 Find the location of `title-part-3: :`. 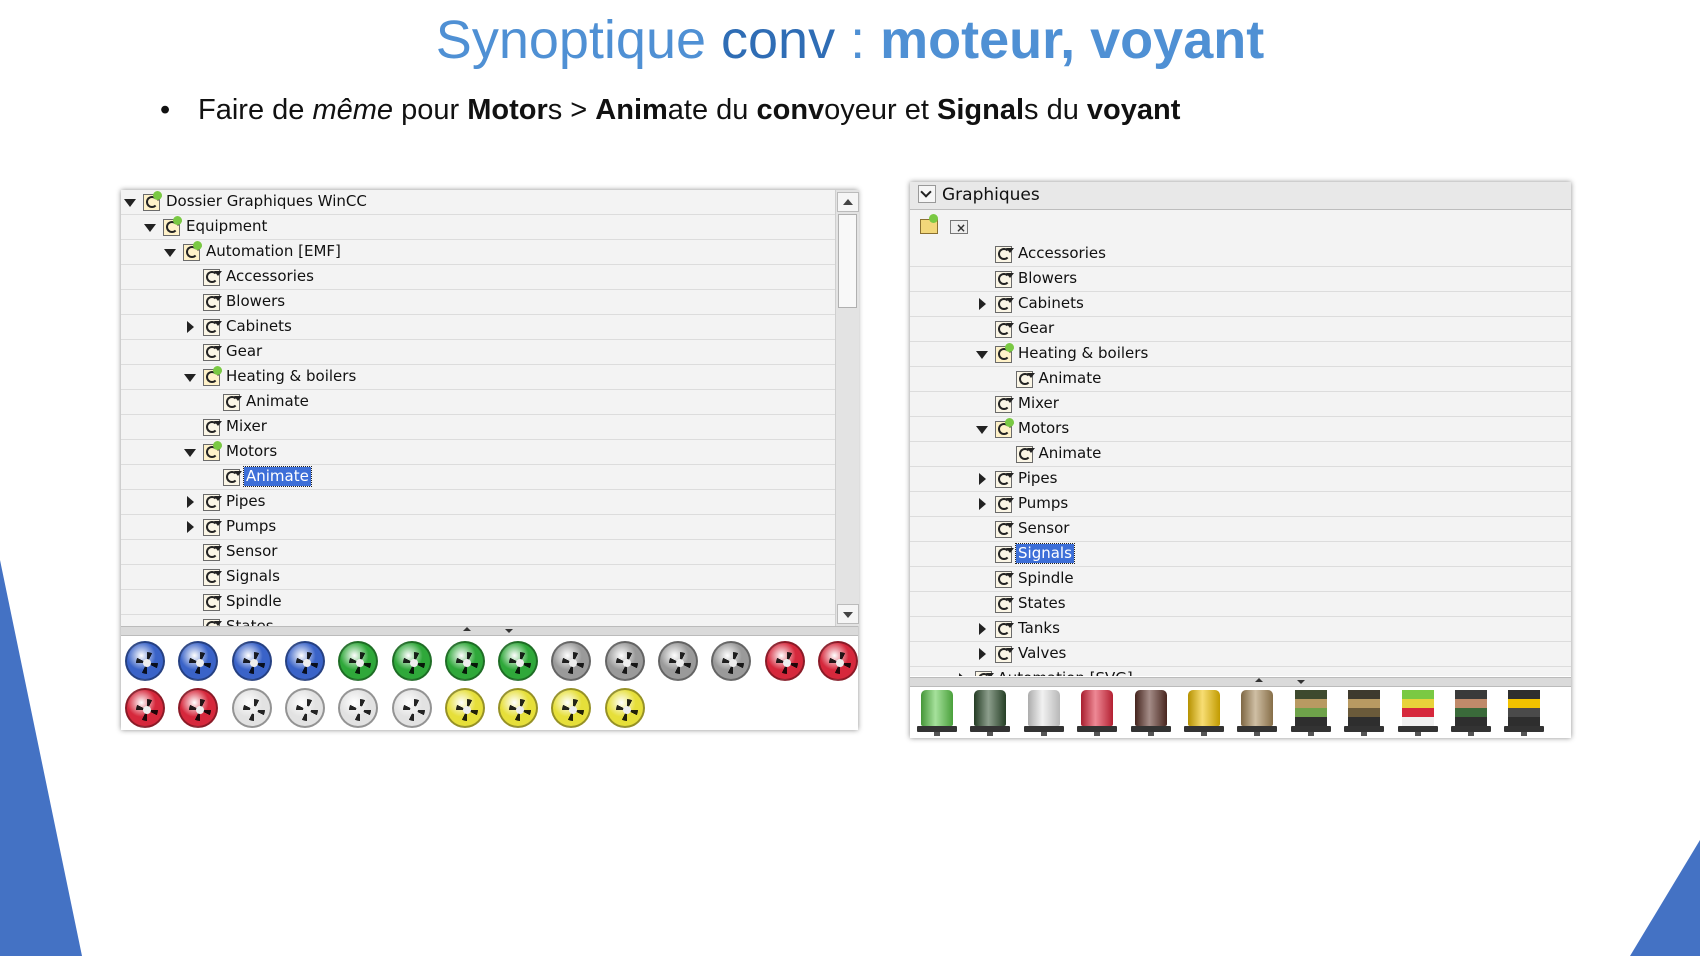

title-part-3: : is located at coordinates (858, 40).